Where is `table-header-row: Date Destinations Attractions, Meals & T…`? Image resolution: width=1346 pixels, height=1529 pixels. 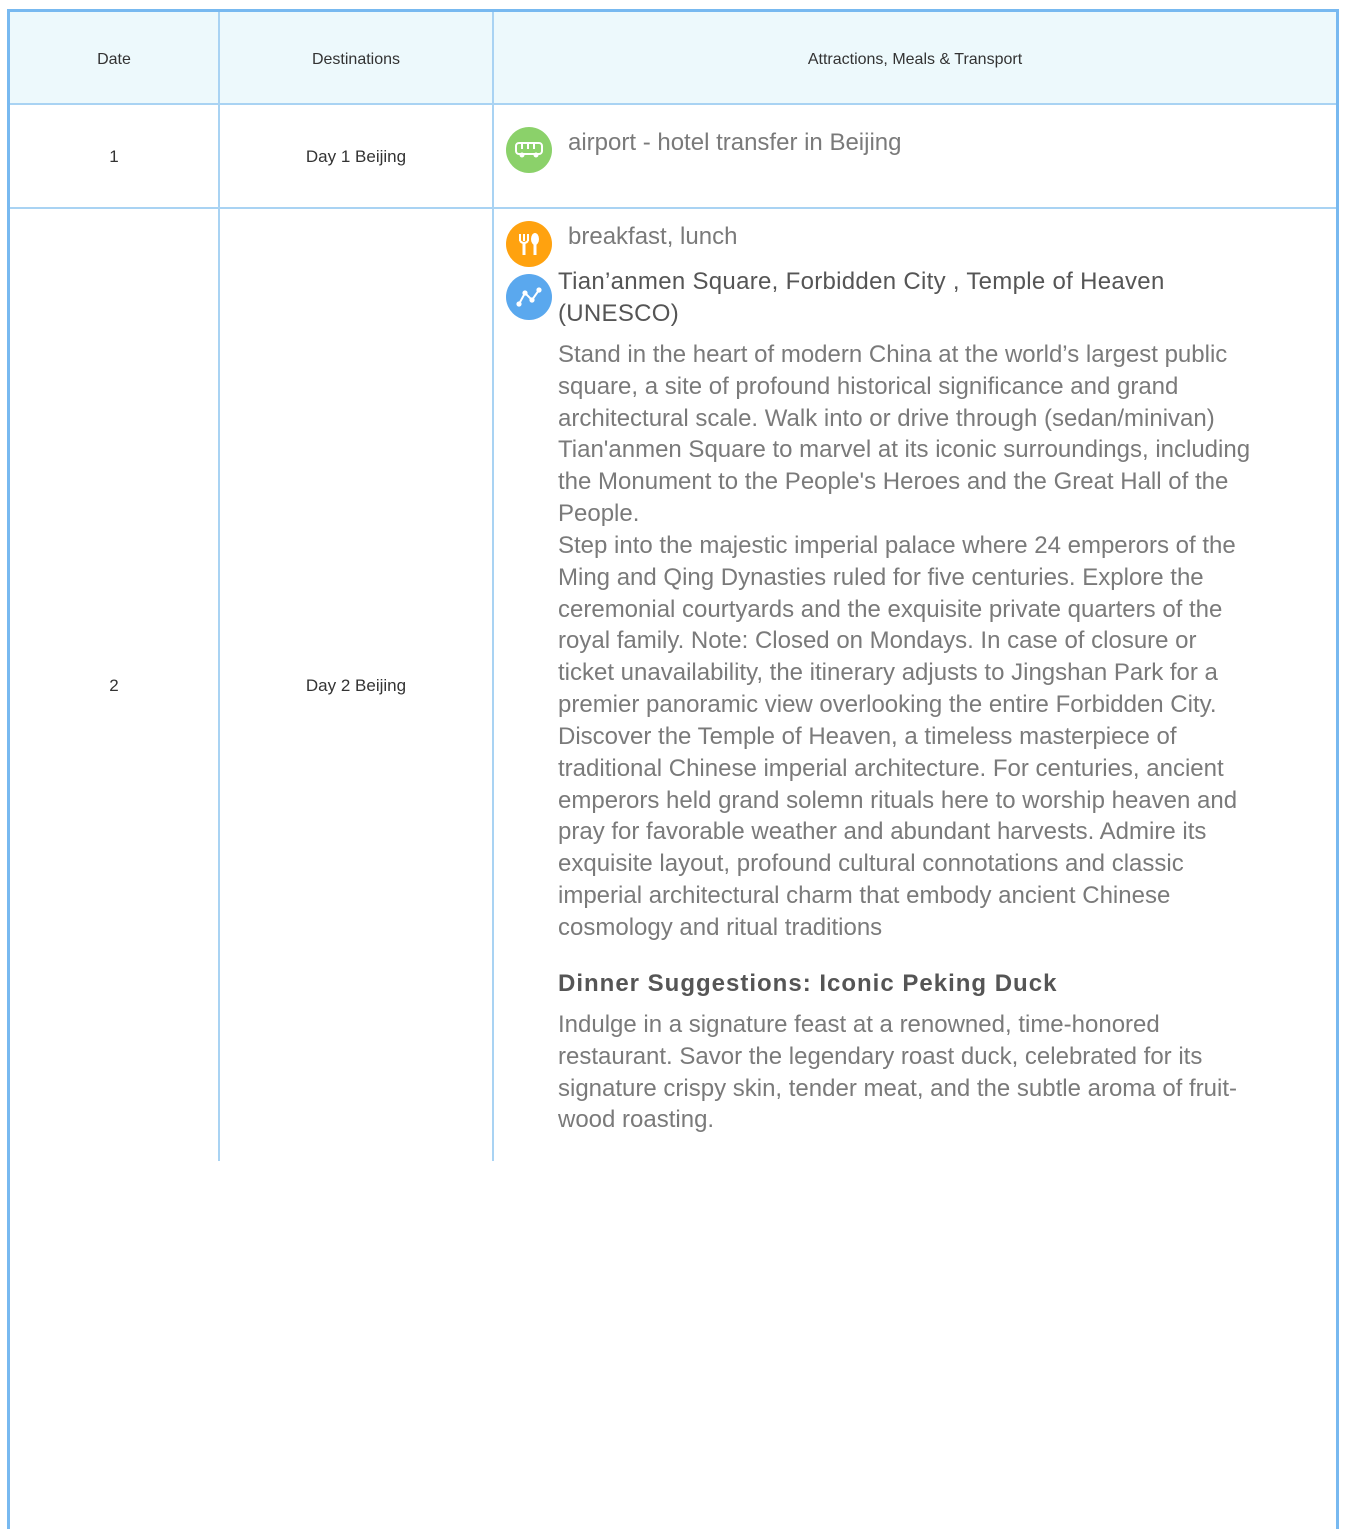 table-header-row: Date Destinations Attractions, Meals & T… is located at coordinates (673, 58).